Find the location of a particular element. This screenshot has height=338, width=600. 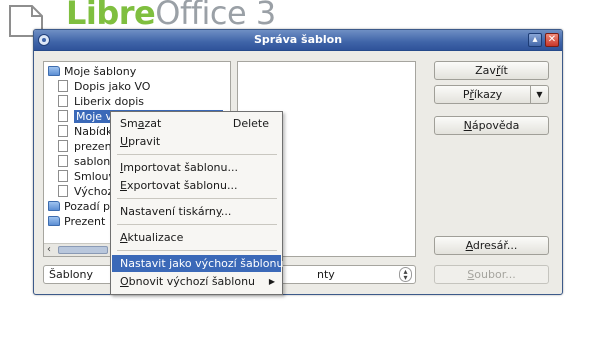

close-icon: ✕ is located at coordinates (552, 40).